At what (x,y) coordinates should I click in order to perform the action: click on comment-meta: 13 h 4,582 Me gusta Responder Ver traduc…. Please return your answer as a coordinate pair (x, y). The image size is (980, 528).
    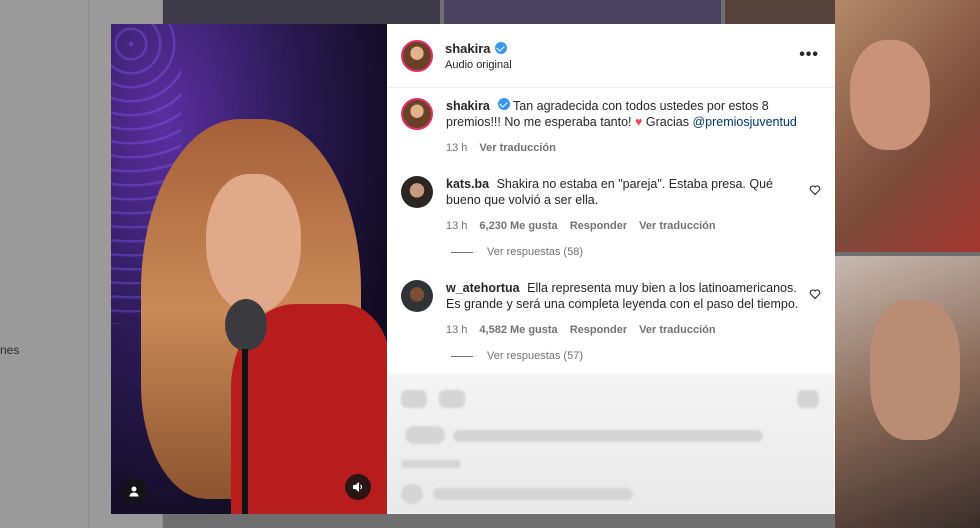
    Looking at the image, I should click on (624, 330).